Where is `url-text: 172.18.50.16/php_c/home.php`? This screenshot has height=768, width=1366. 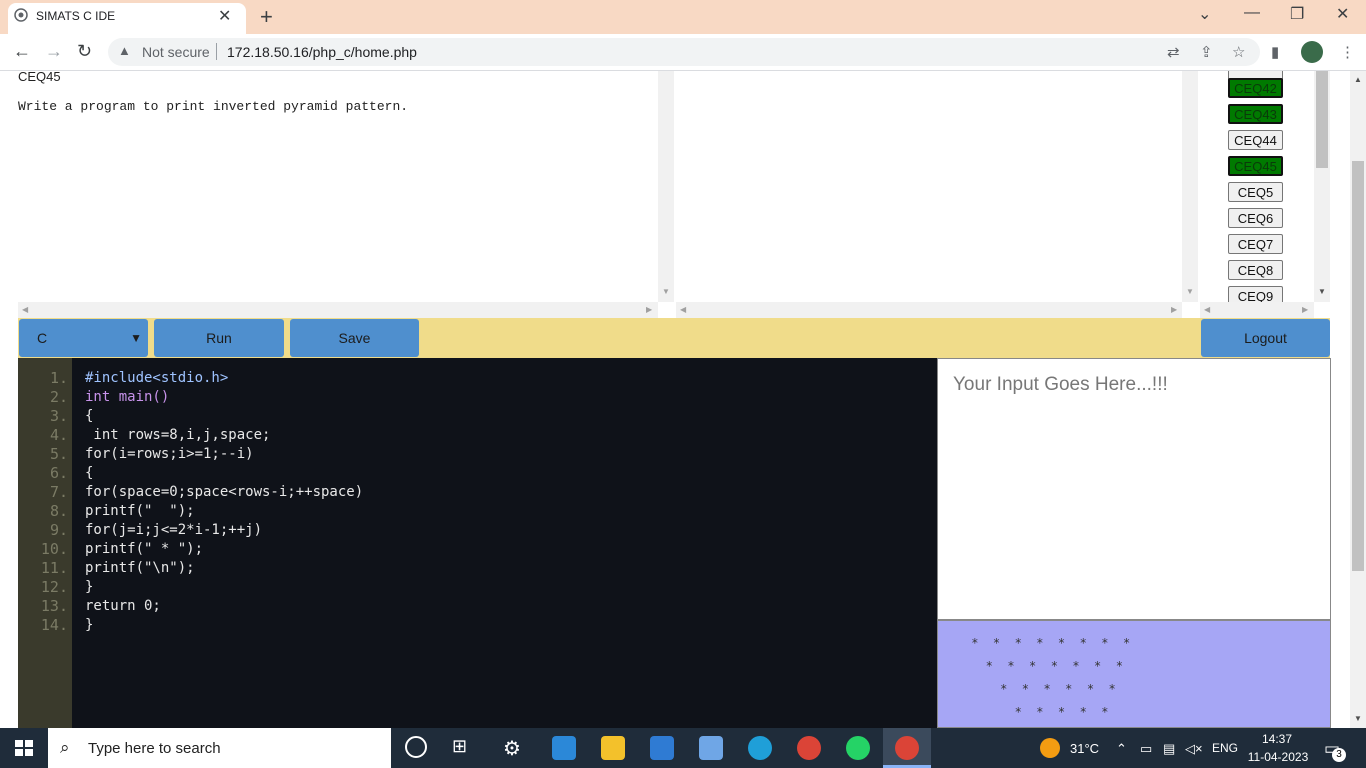 url-text: 172.18.50.16/php_c/home.php is located at coordinates (322, 52).